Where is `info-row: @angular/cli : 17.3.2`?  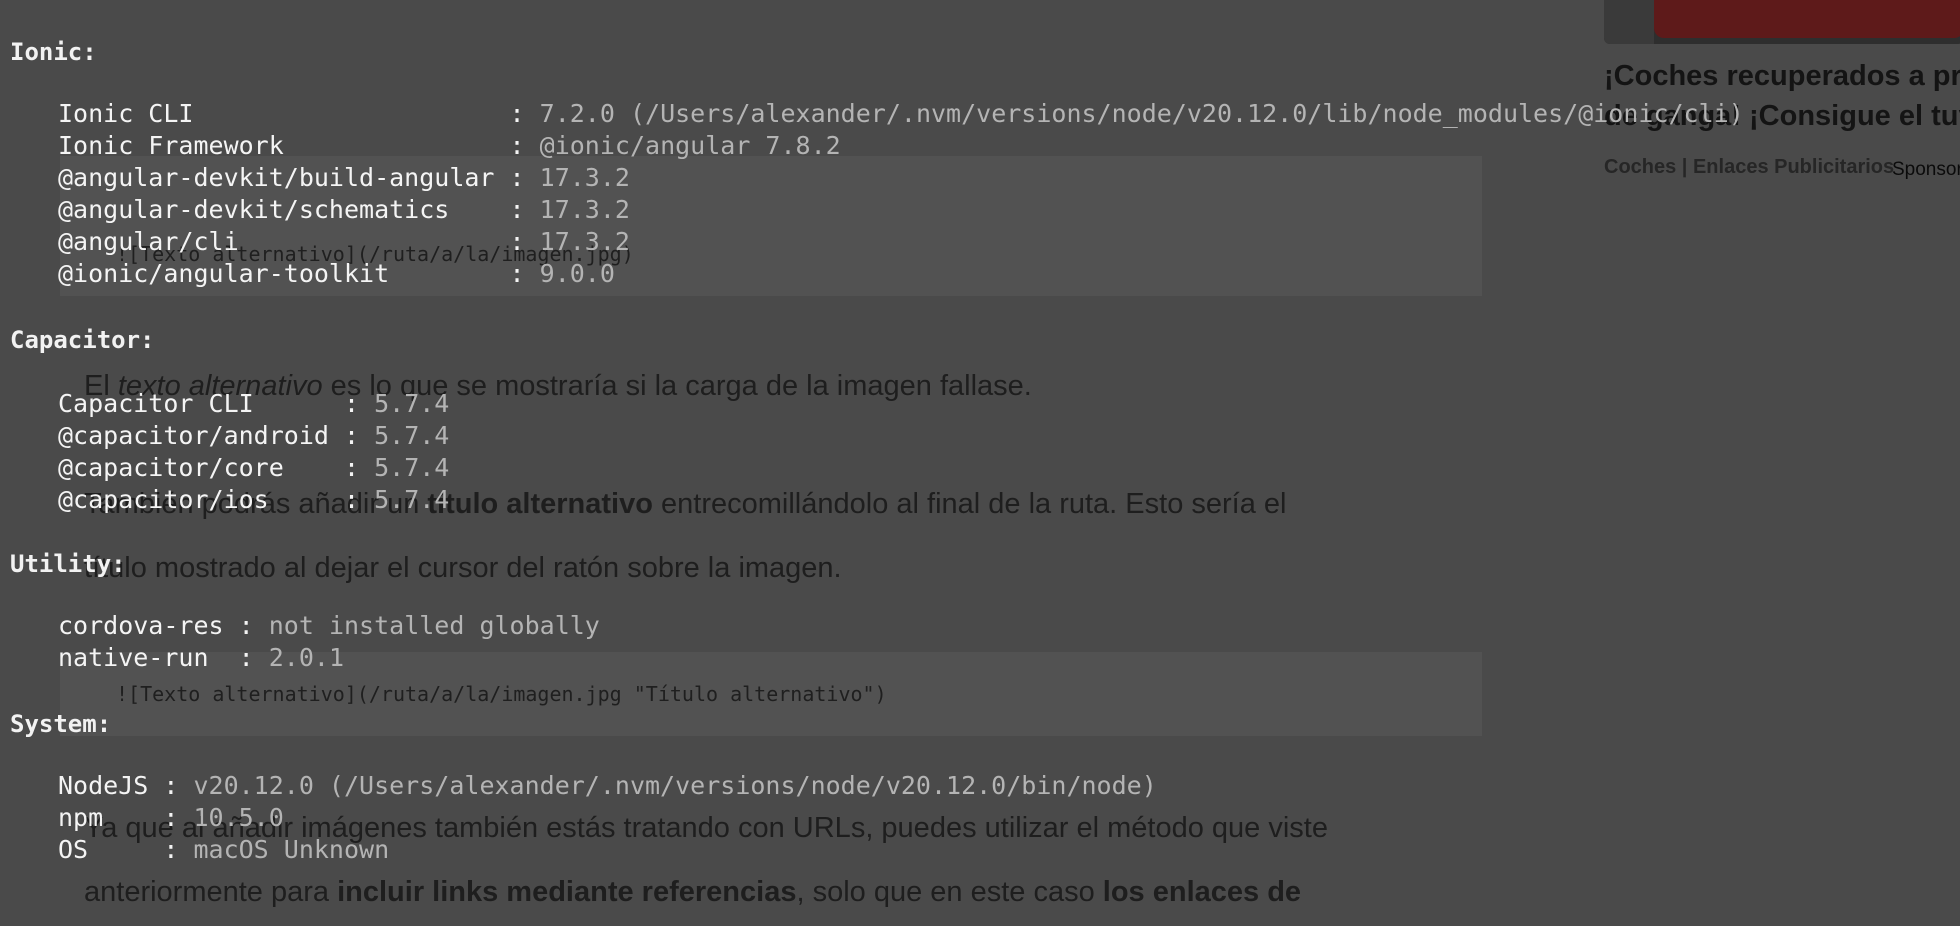 info-row: @angular/cli : 17.3.2 is located at coordinates (344, 241).